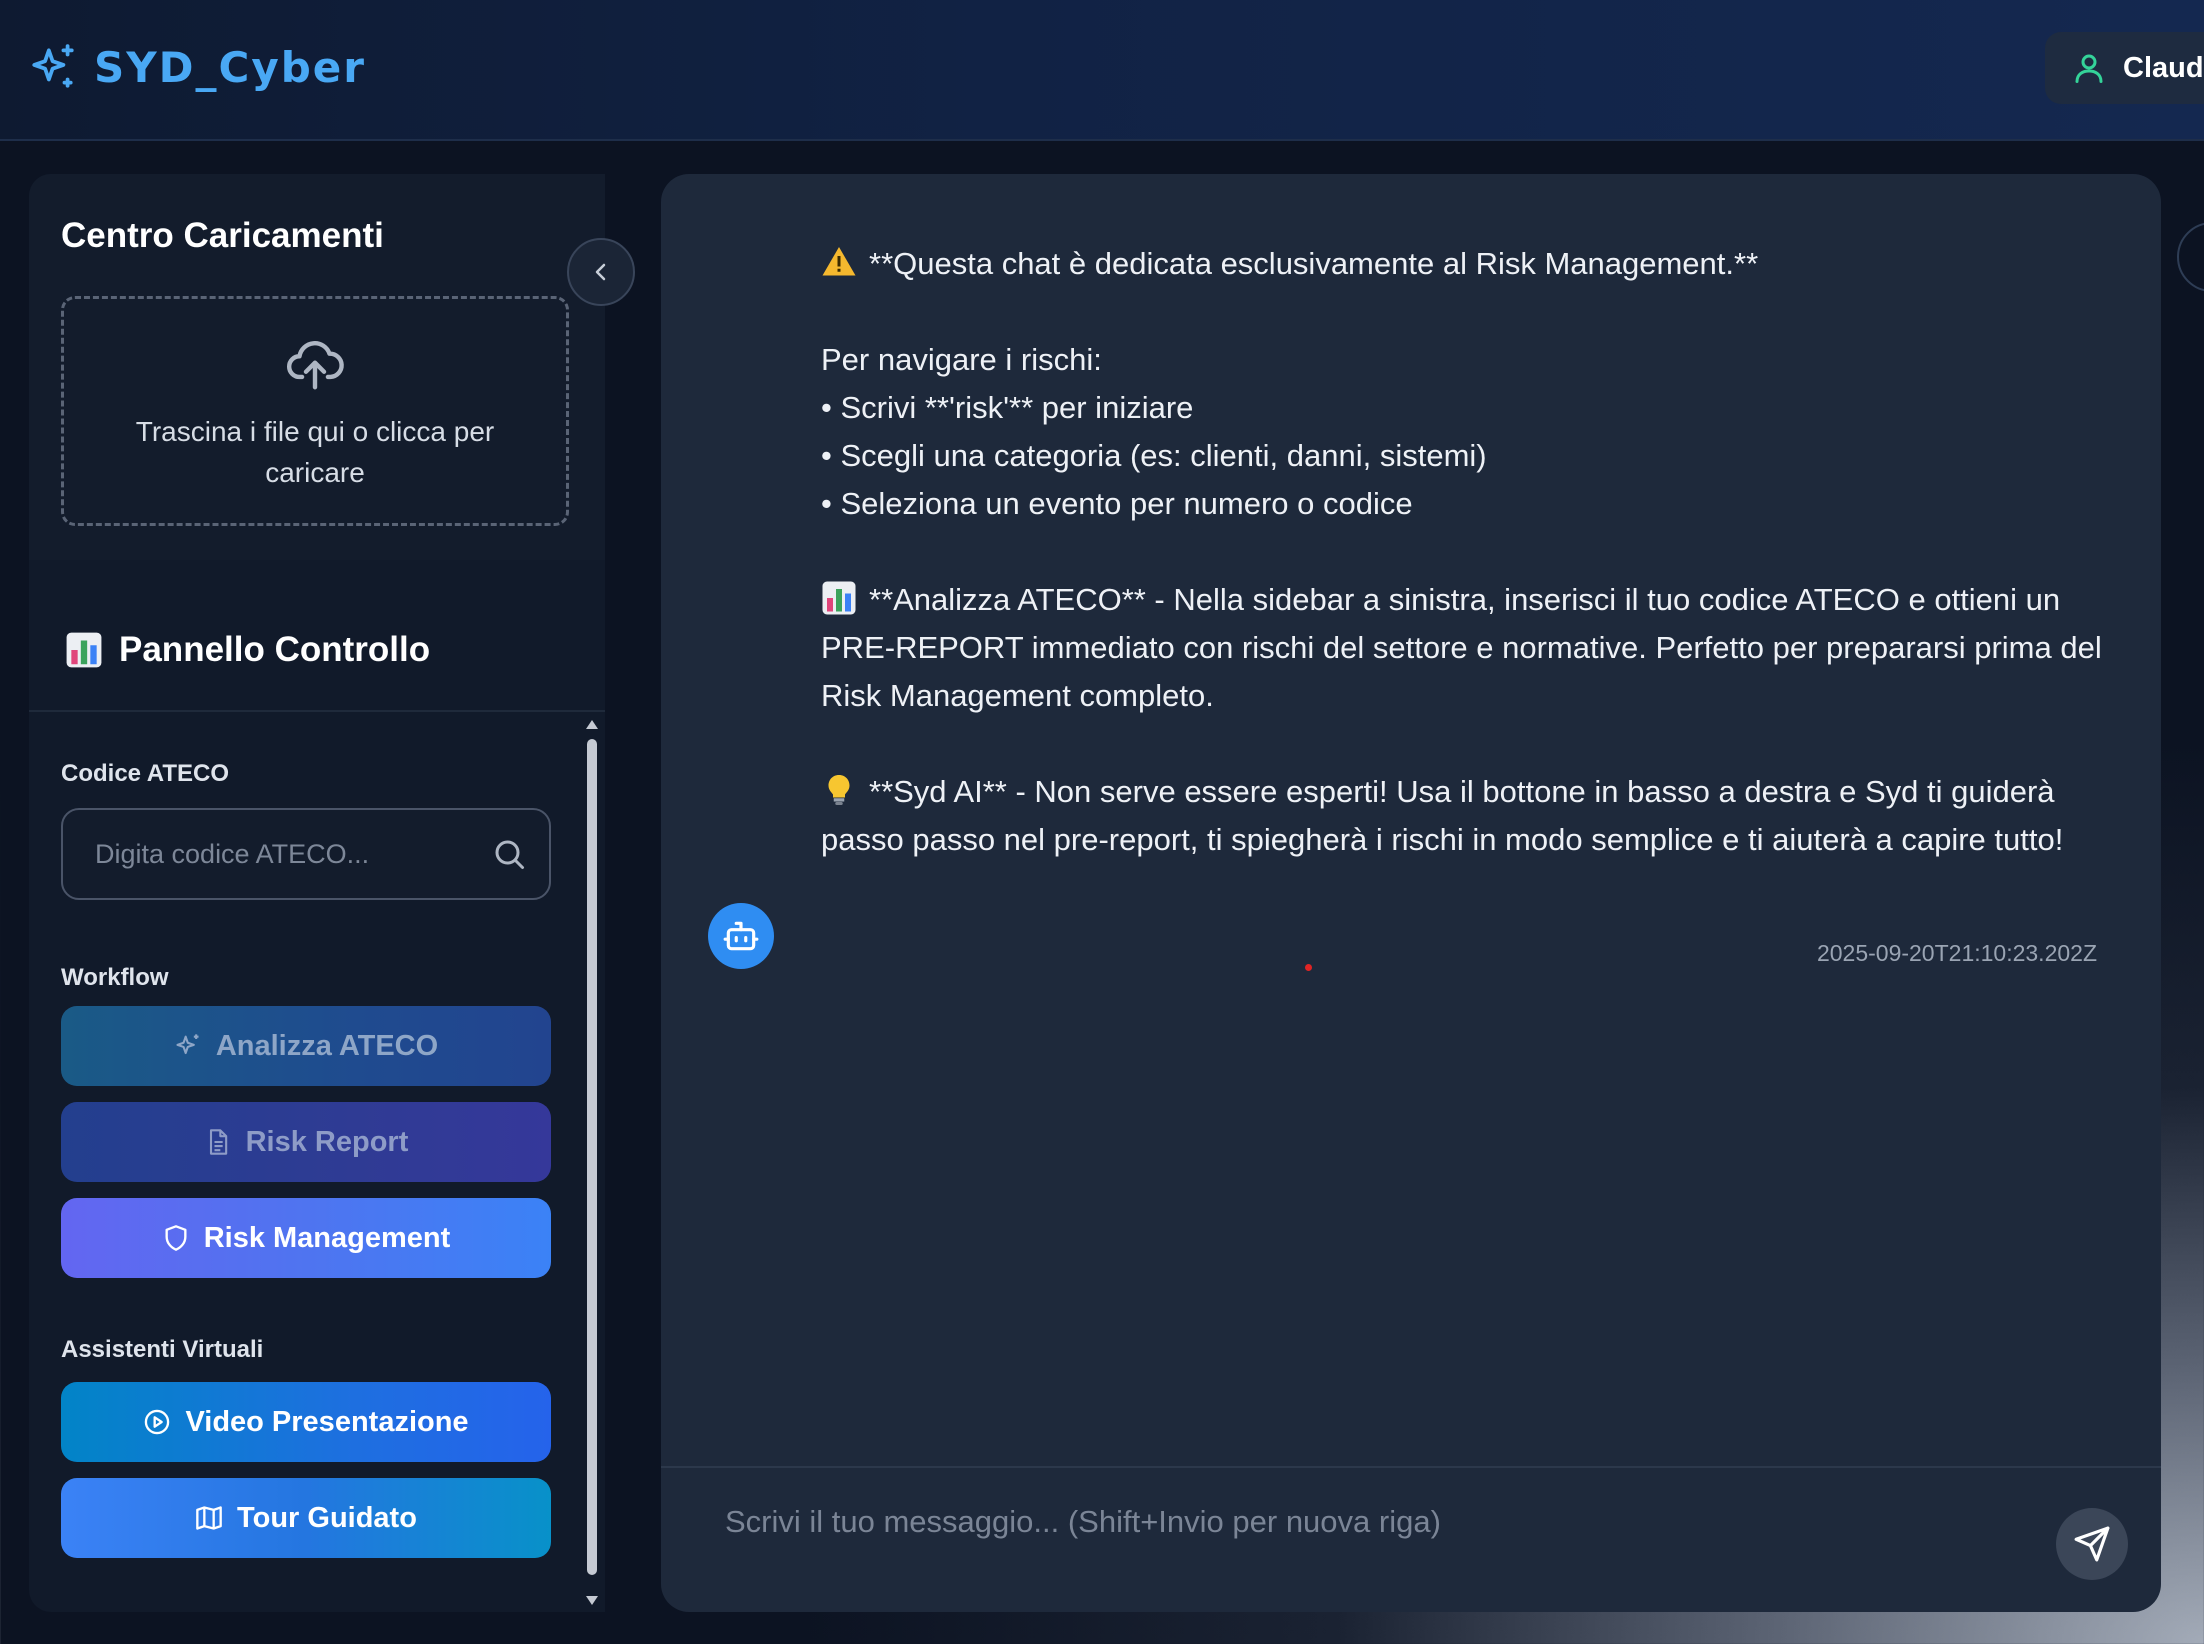  I want to click on ateco-label: Codice ATECO, so click(145, 773).